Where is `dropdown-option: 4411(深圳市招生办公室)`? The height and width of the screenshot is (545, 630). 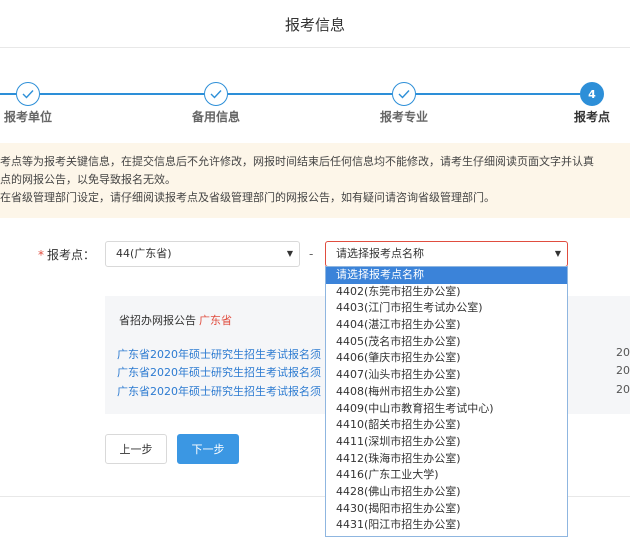 dropdown-option: 4411(深圳市招生办公室) is located at coordinates (446, 442).